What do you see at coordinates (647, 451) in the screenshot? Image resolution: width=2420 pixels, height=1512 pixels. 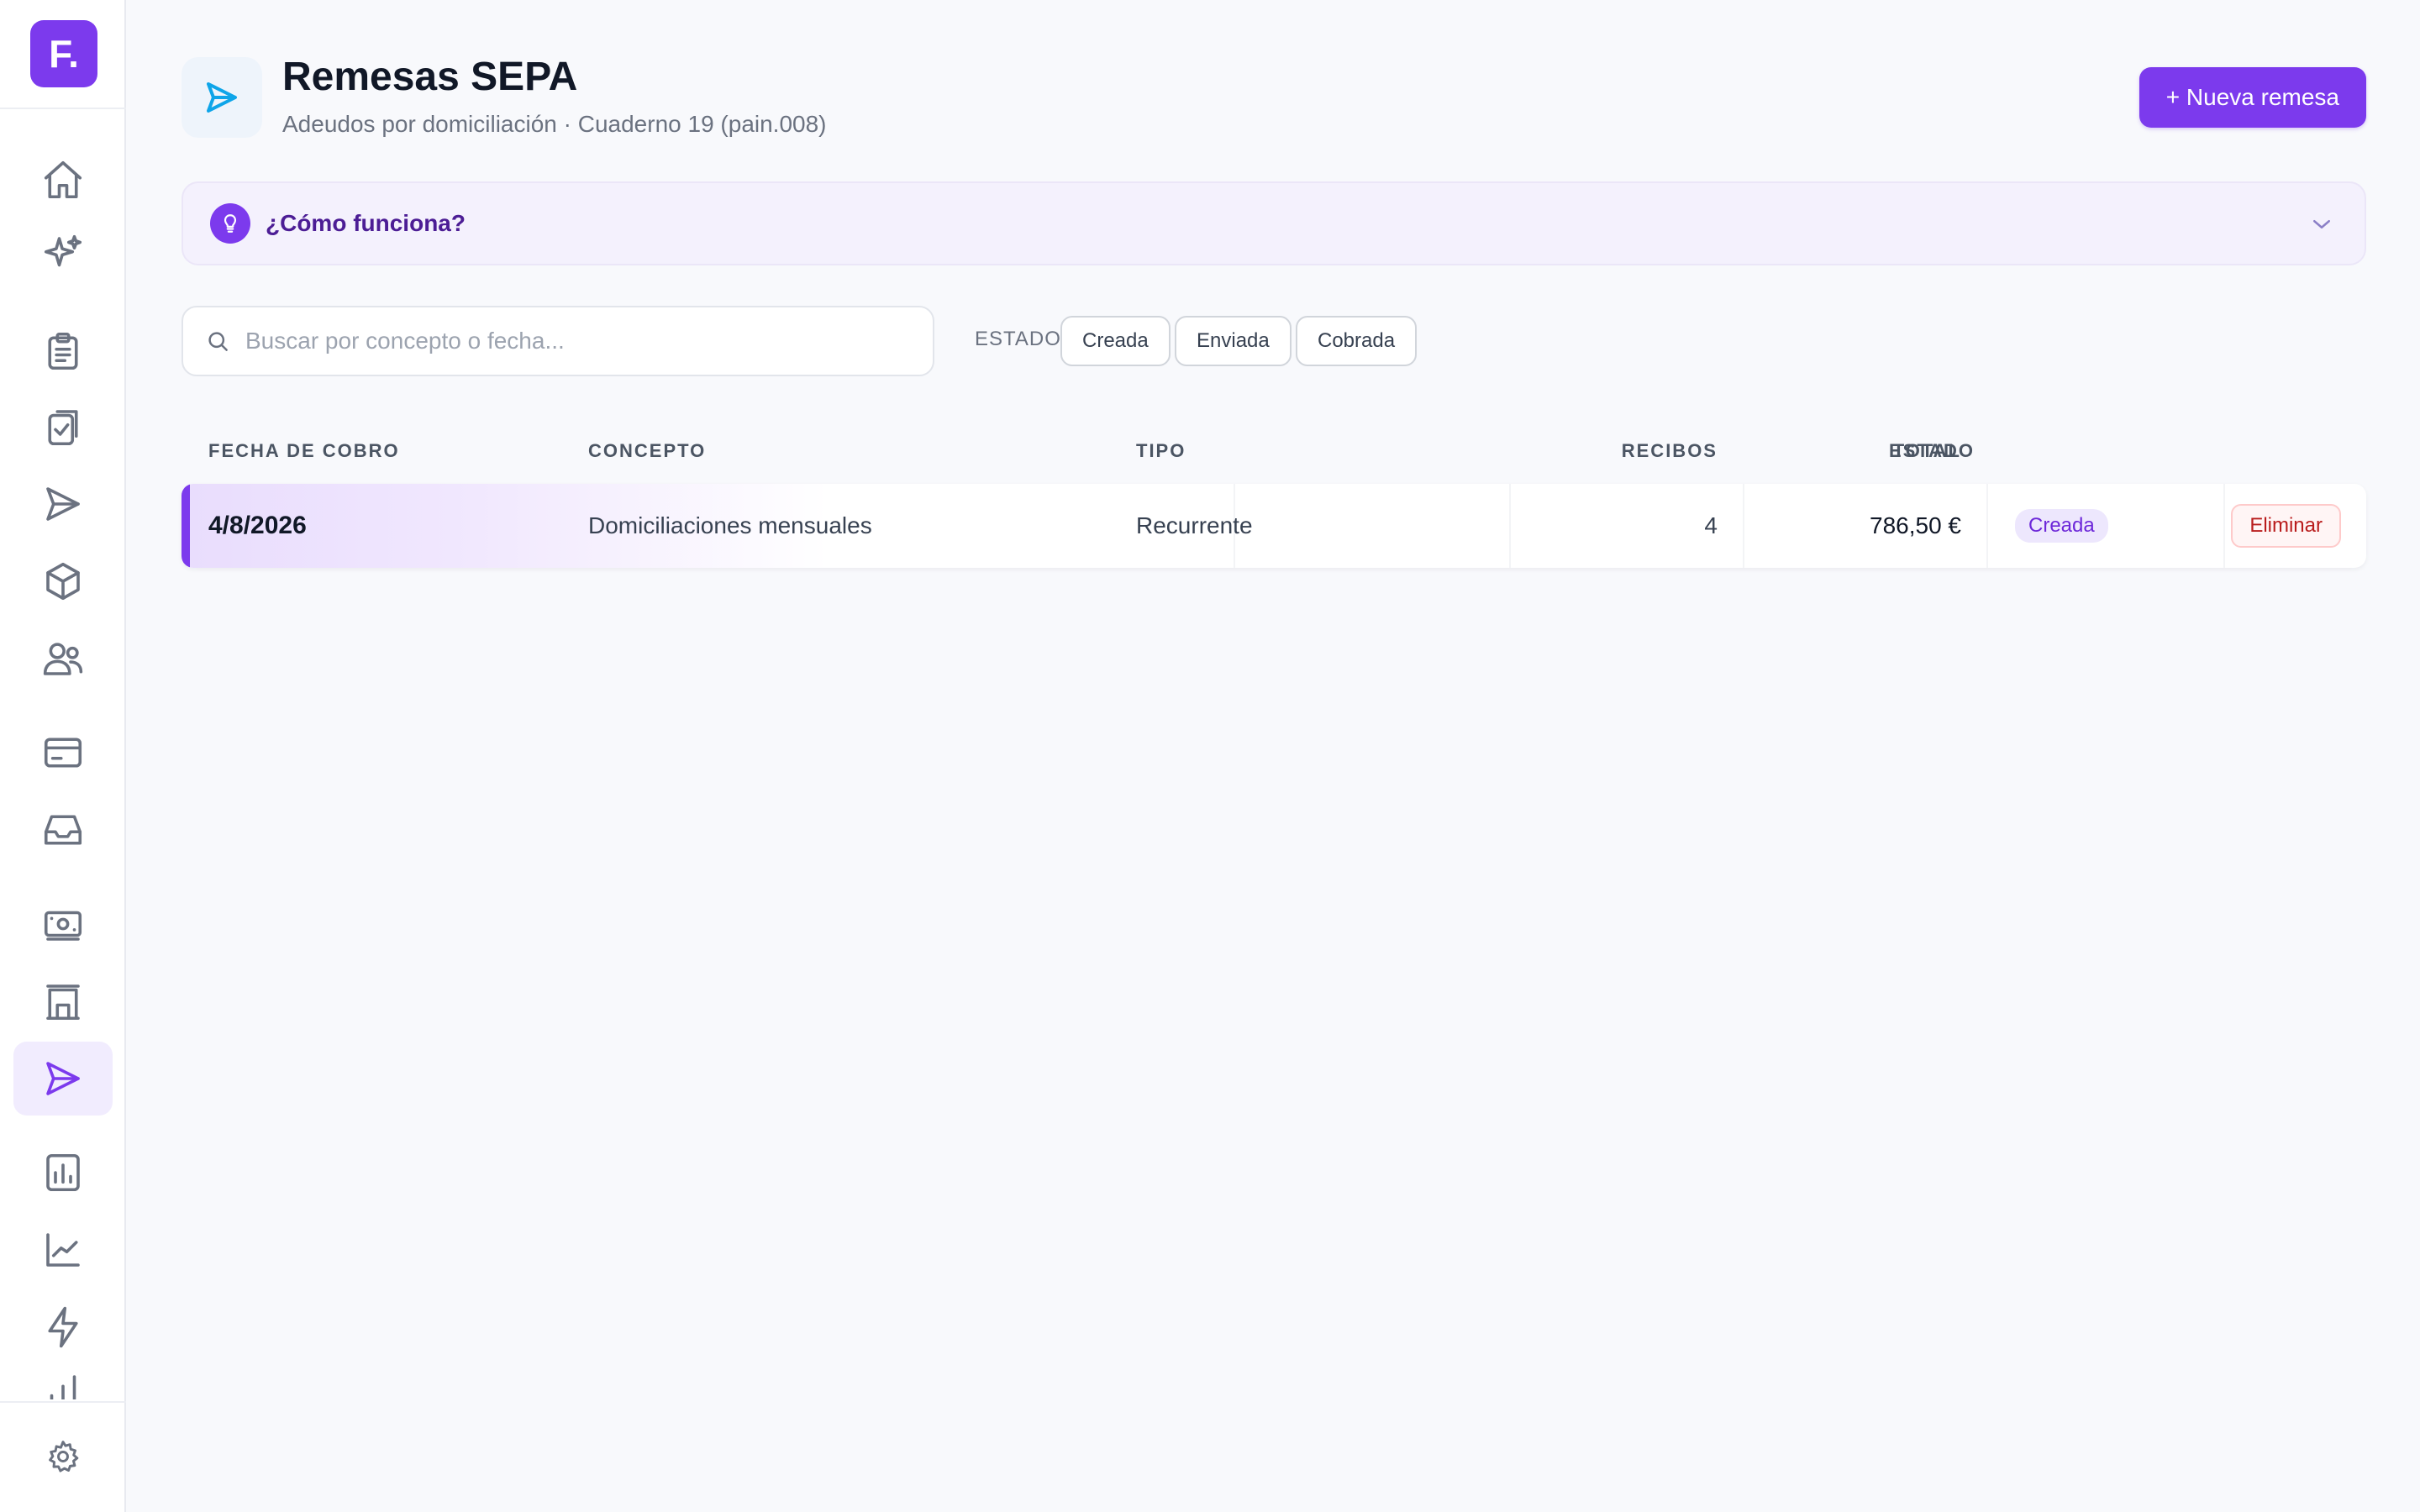 I see `column-header-concepto: Concepto` at bounding box center [647, 451].